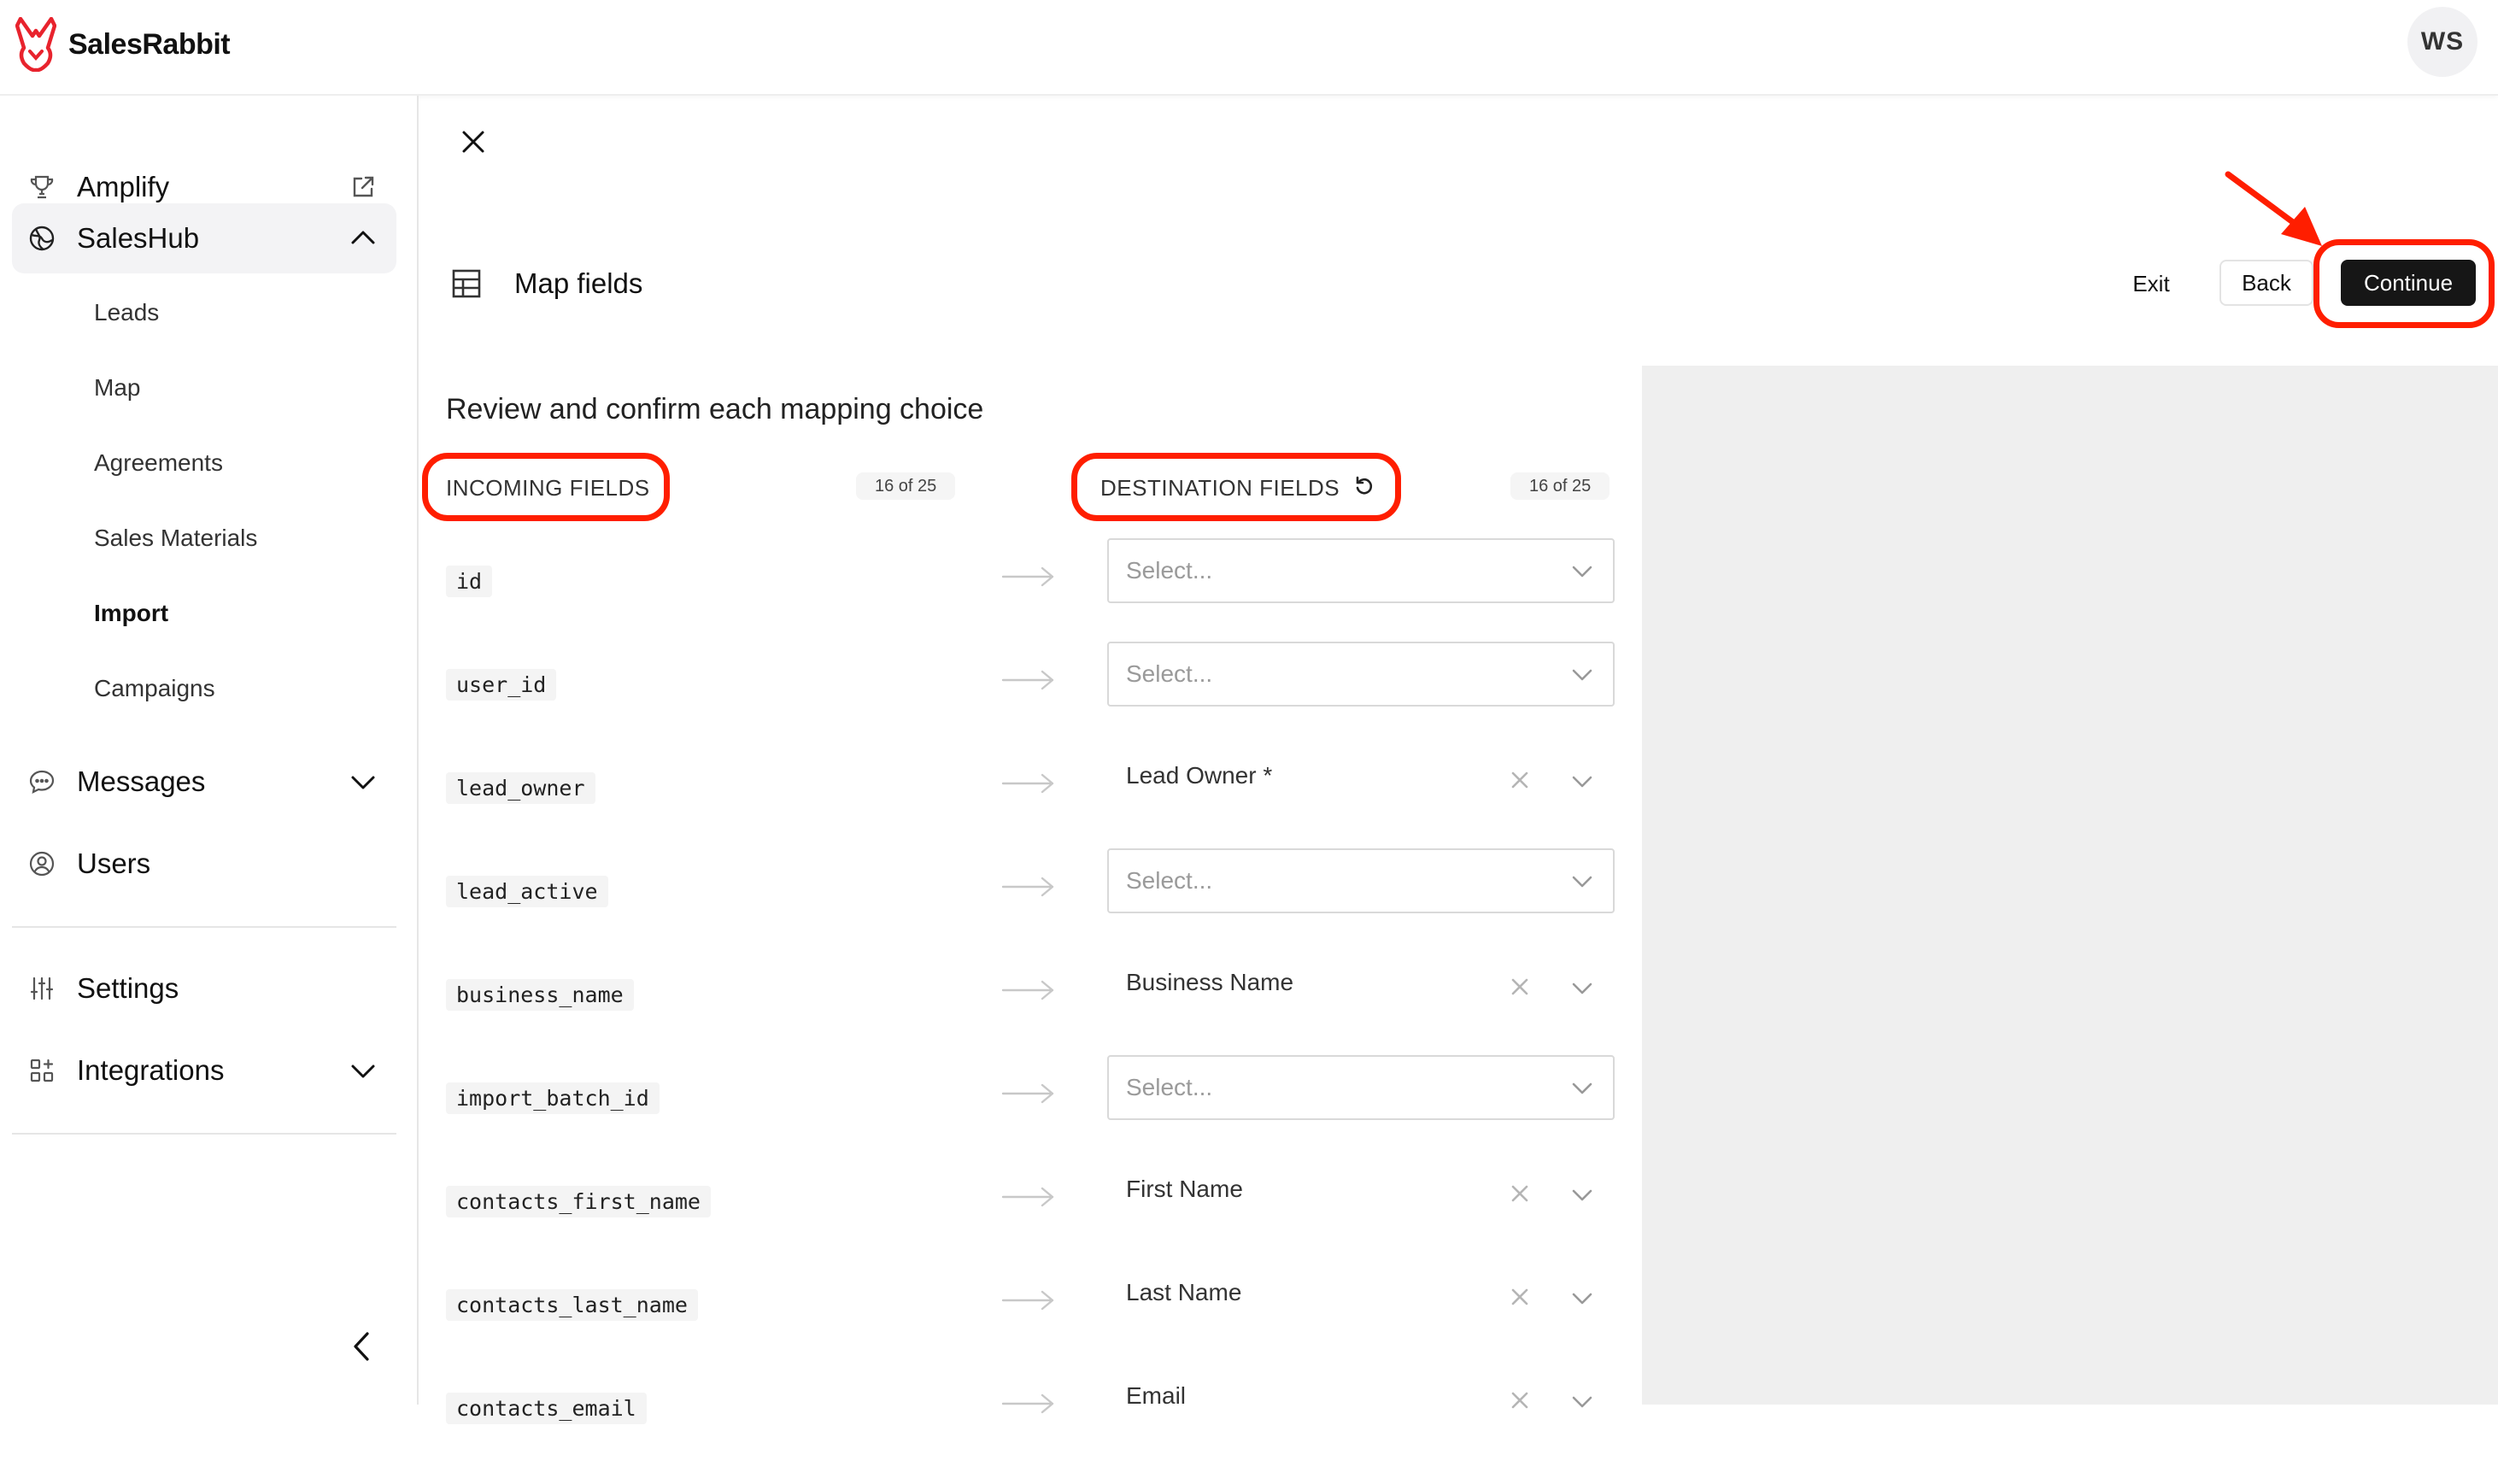 Image resolution: width=2498 pixels, height=1484 pixels. What do you see at coordinates (2273, 208) in the screenshot?
I see `annotation-arrow-icon` at bounding box center [2273, 208].